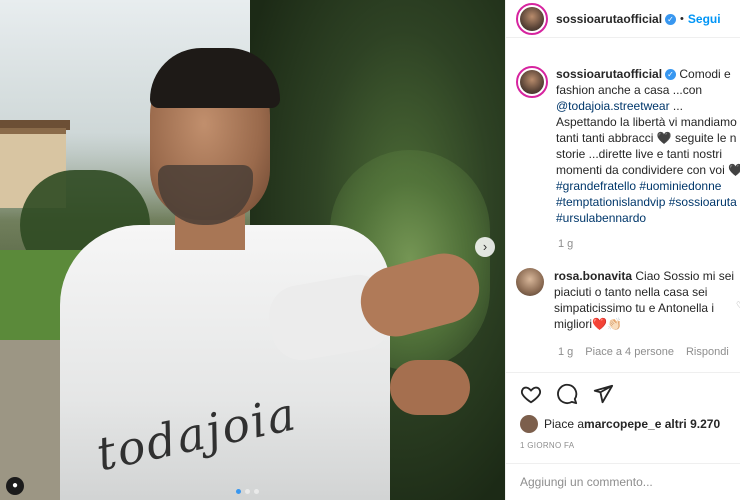 Image resolution: width=740 pixels, height=500 pixels. I want to click on commenter-avatar, so click(530, 282).